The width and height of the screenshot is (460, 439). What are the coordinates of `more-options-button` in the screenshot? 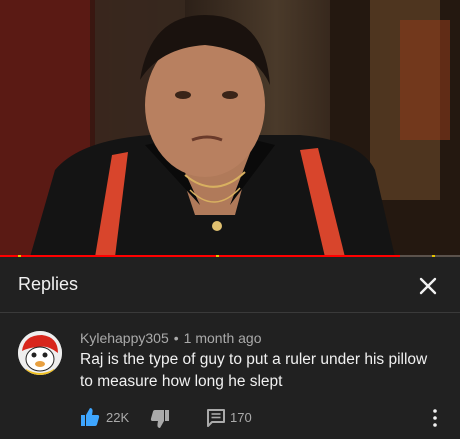 It's located at (435, 418).